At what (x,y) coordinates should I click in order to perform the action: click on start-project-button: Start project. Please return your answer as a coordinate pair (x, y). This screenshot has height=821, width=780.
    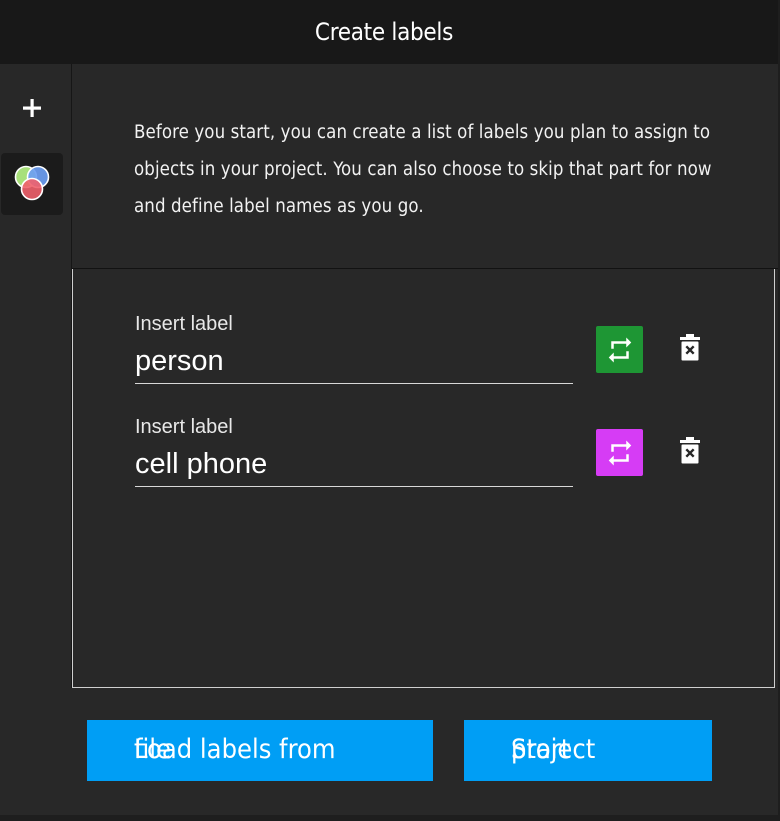
    Looking at the image, I should click on (588, 750).